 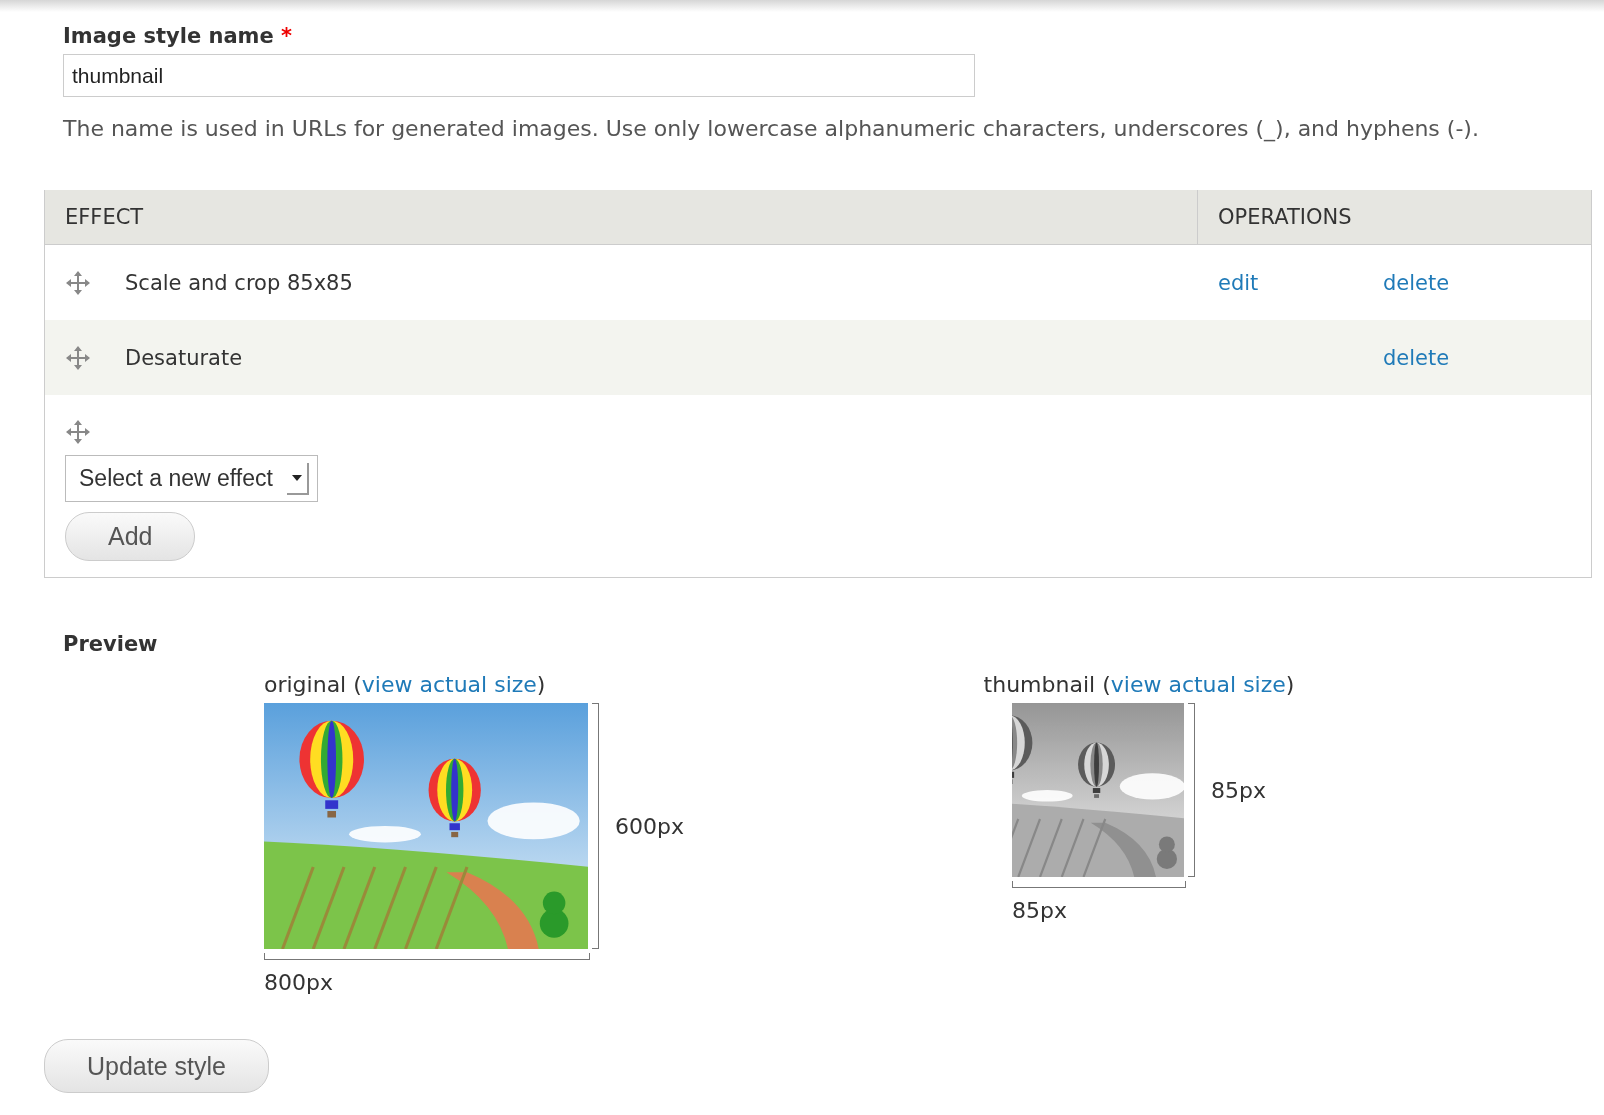 What do you see at coordinates (621, 217) in the screenshot?
I see `column-header: EFFECT` at bounding box center [621, 217].